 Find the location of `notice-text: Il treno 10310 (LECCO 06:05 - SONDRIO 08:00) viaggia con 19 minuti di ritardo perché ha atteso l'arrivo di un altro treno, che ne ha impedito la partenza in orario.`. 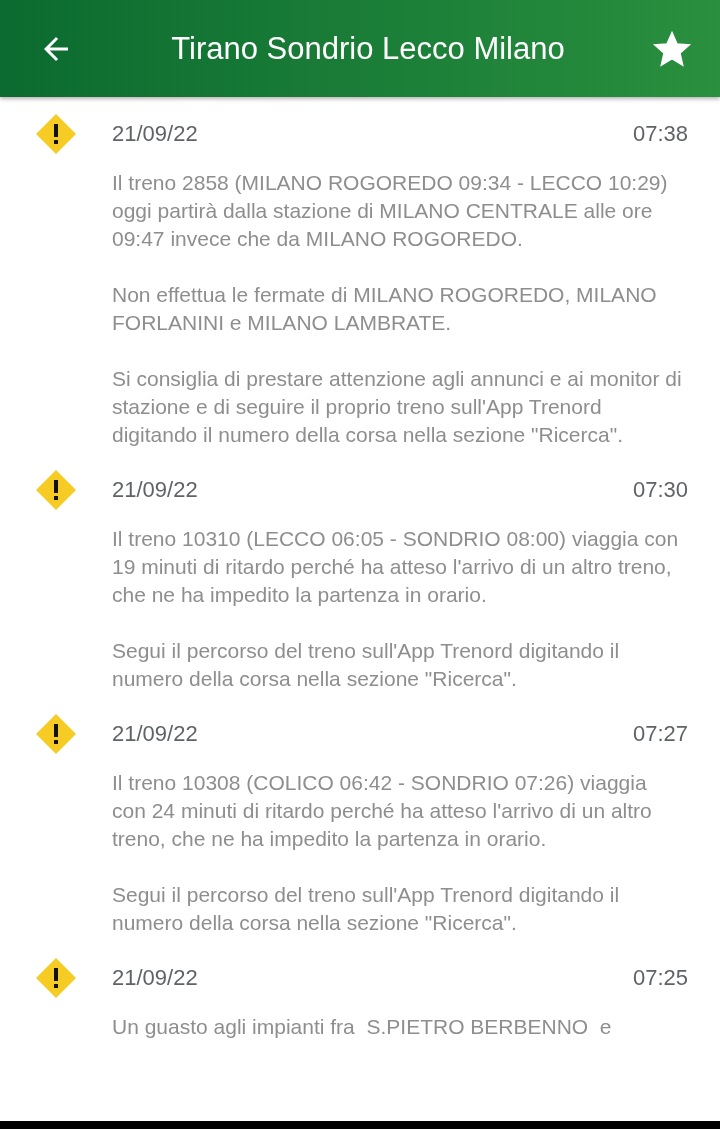

notice-text: Il treno 10310 (LECCO 06:05 - SONDRIO 08:00) viaggia con 19 minuti di ritardo perché ha atteso l'arrivo di un altro treno, che ne ha impedito la partenza in orario. is located at coordinates (396, 567).